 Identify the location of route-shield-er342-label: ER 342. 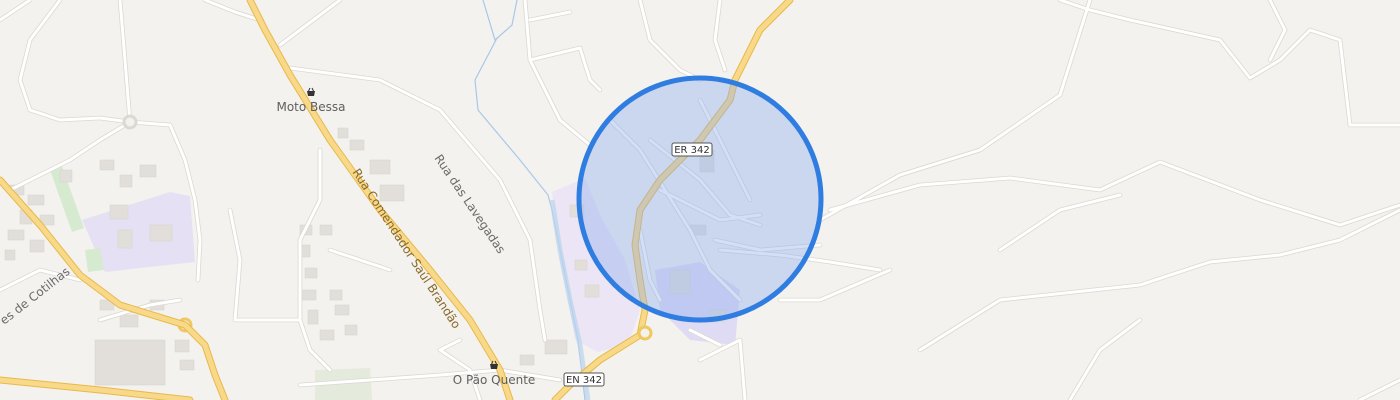
(692, 150).